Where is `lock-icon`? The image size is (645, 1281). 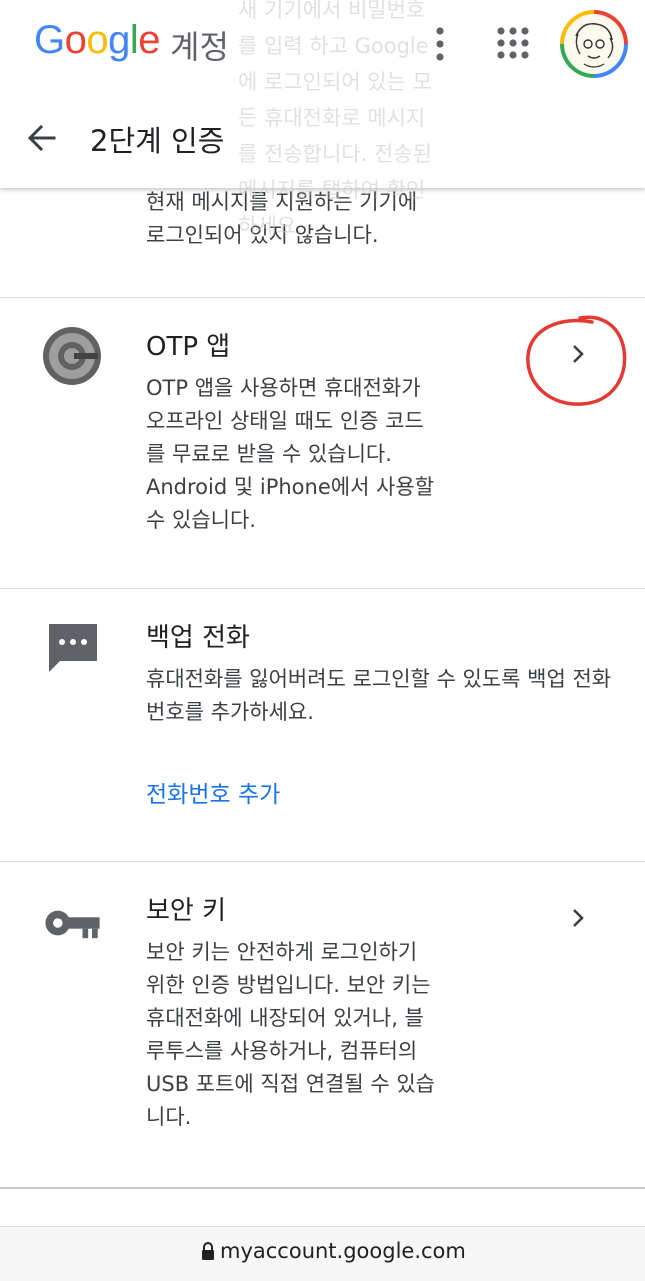
lock-icon is located at coordinates (208, 1251).